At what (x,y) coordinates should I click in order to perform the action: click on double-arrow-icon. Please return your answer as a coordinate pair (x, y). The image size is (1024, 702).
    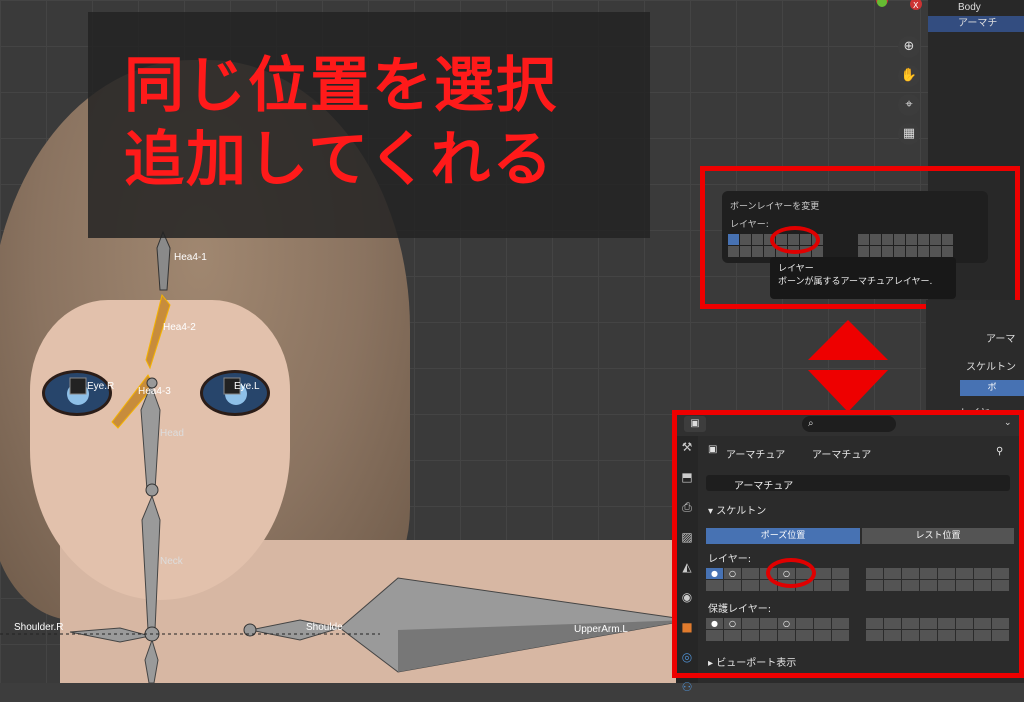
    Looking at the image, I should click on (848, 366).